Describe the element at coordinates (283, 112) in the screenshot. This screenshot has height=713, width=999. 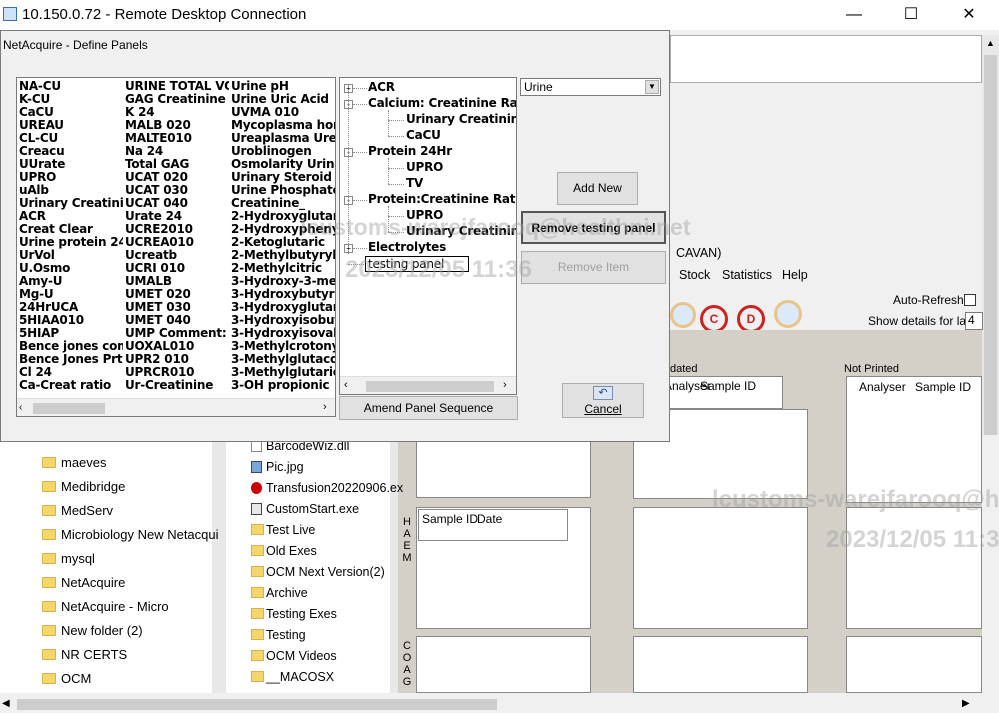
I see `test-list-item: UVMA 010` at that location.